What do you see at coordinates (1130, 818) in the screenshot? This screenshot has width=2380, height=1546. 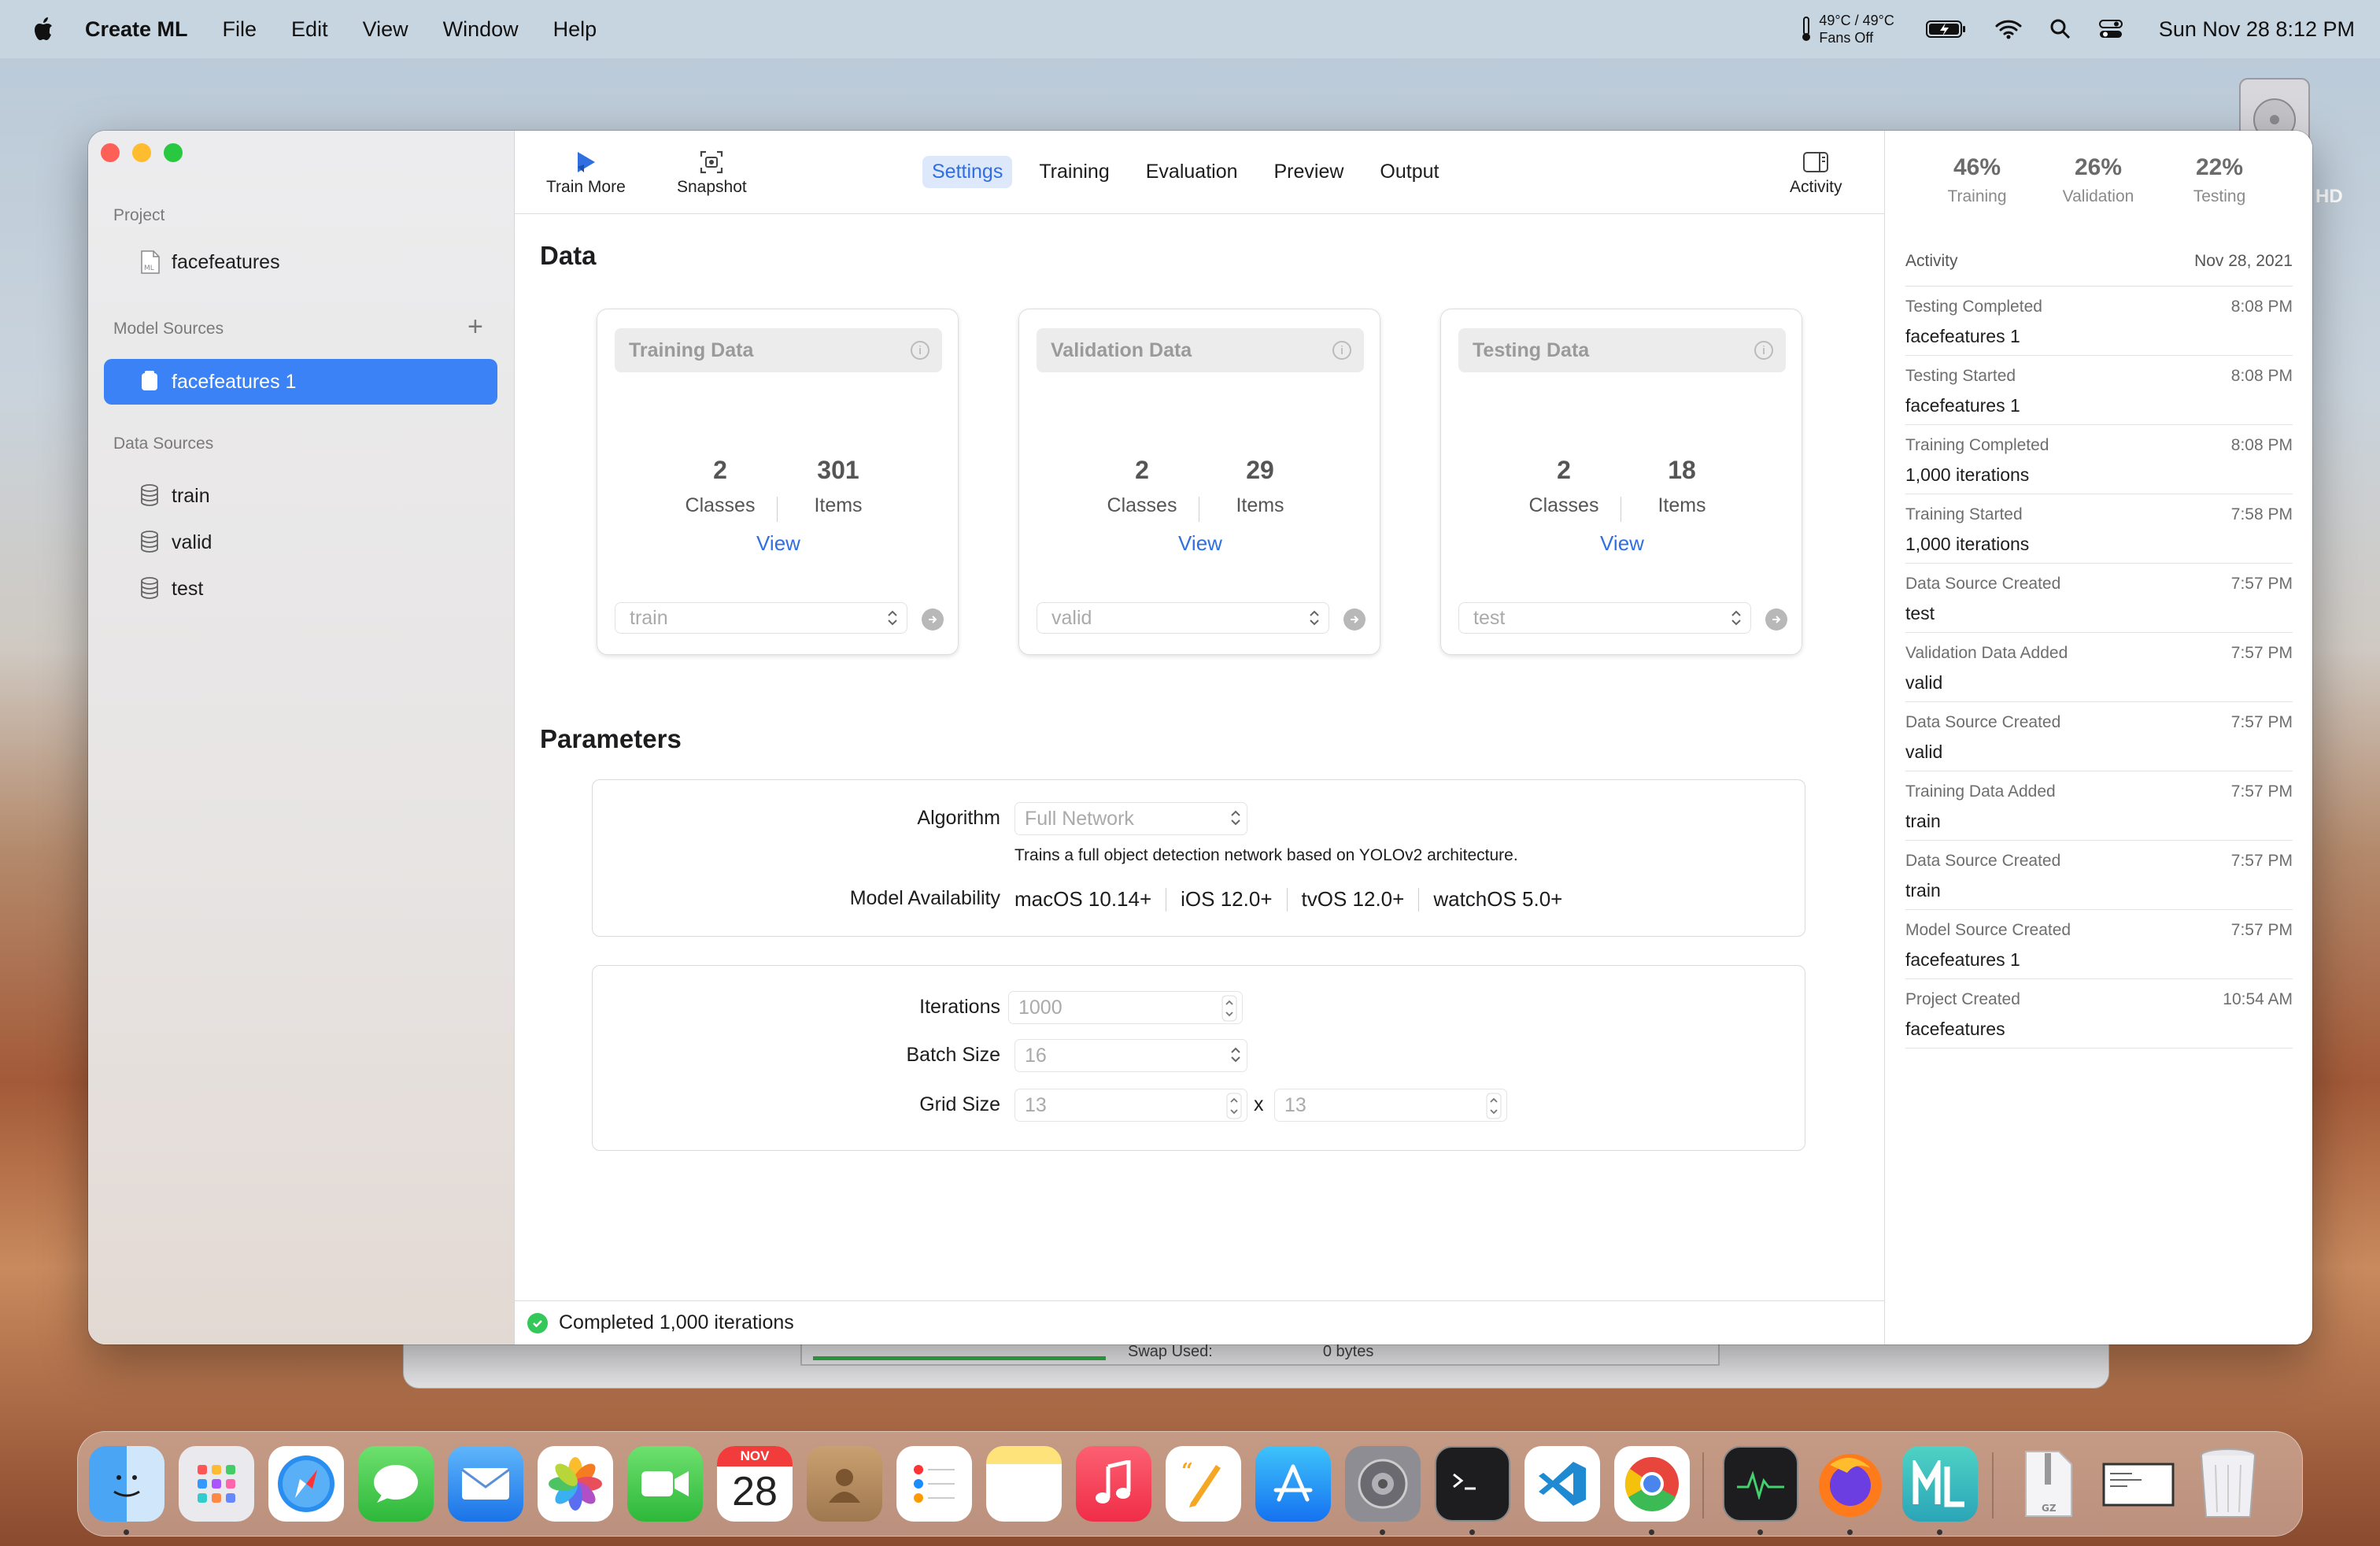 I see `algorithm-select: Full Network` at bounding box center [1130, 818].